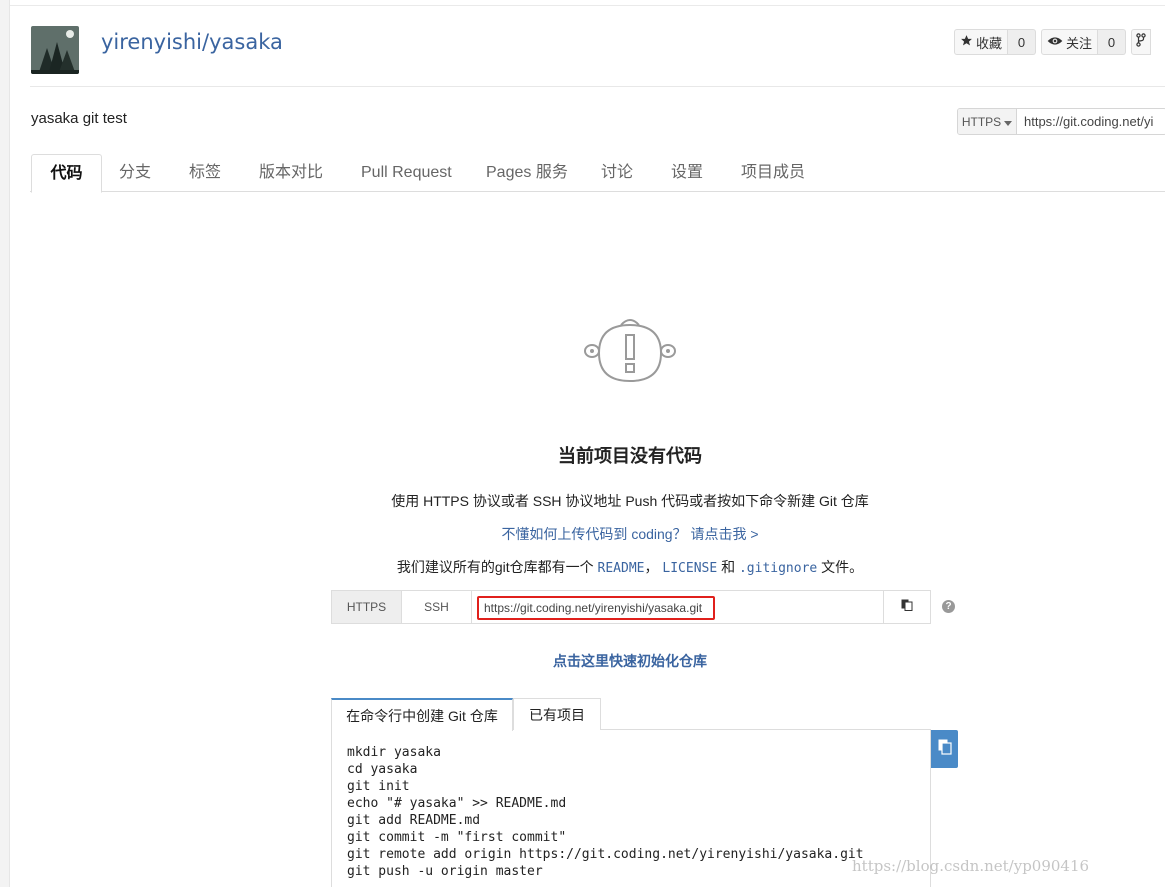 This screenshot has width=1165, height=887. Describe the element at coordinates (367, 607) in the screenshot. I see `clone-tab-https: HTTPS` at that location.